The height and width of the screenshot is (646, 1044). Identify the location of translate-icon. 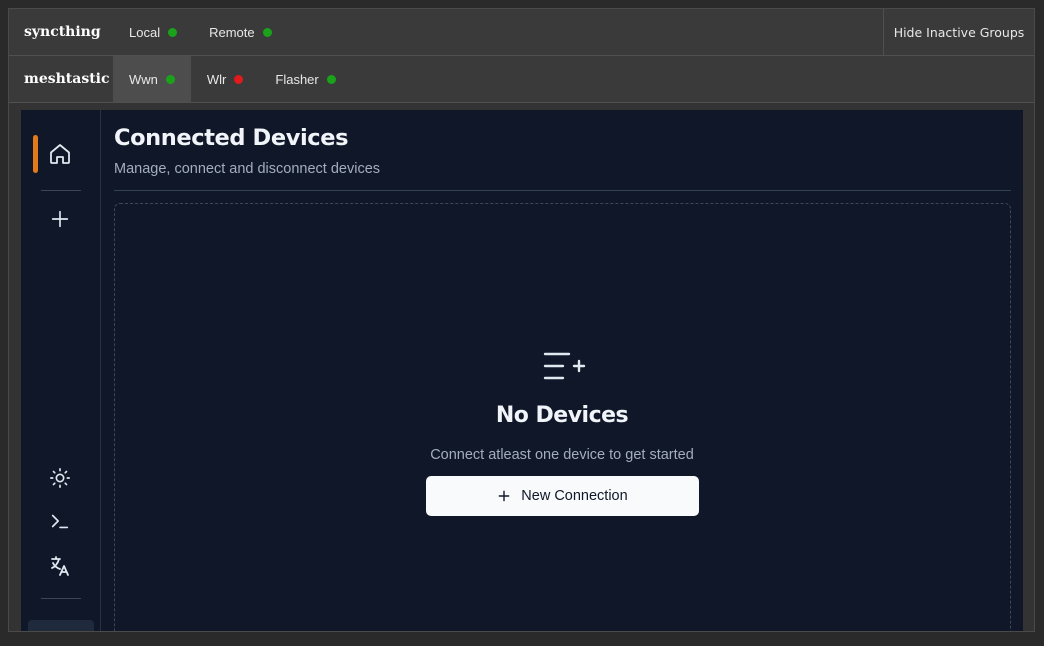
(60, 566).